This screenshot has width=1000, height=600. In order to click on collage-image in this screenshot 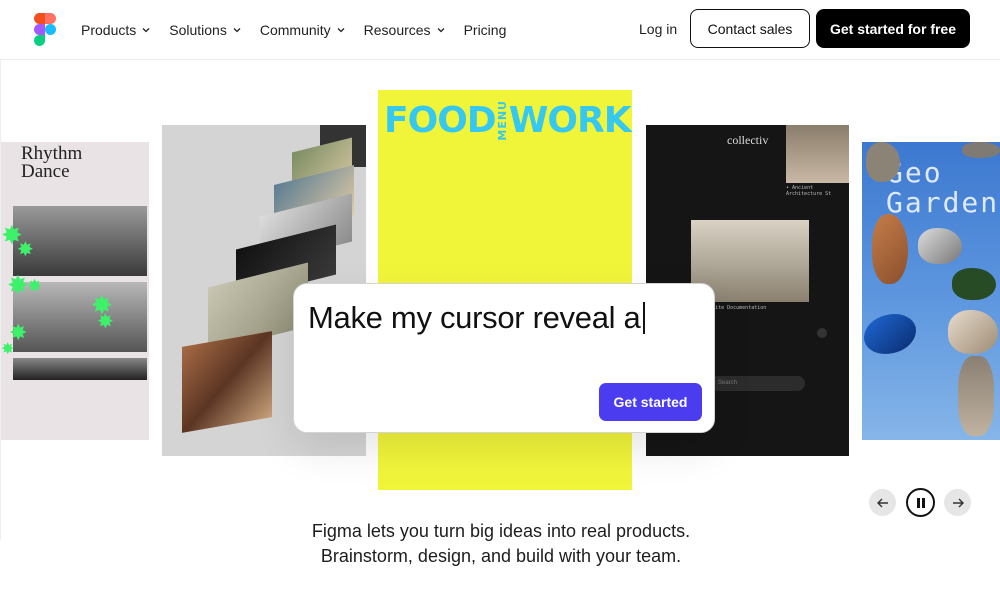, I will do `click(227, 382)`.